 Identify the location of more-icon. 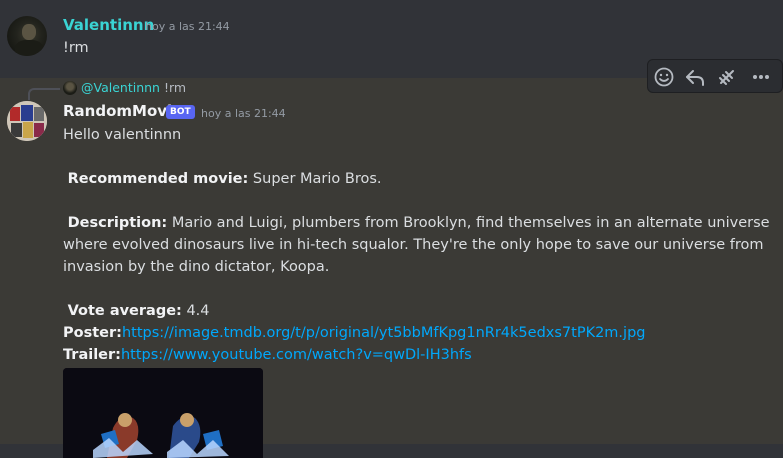
(761, 77).